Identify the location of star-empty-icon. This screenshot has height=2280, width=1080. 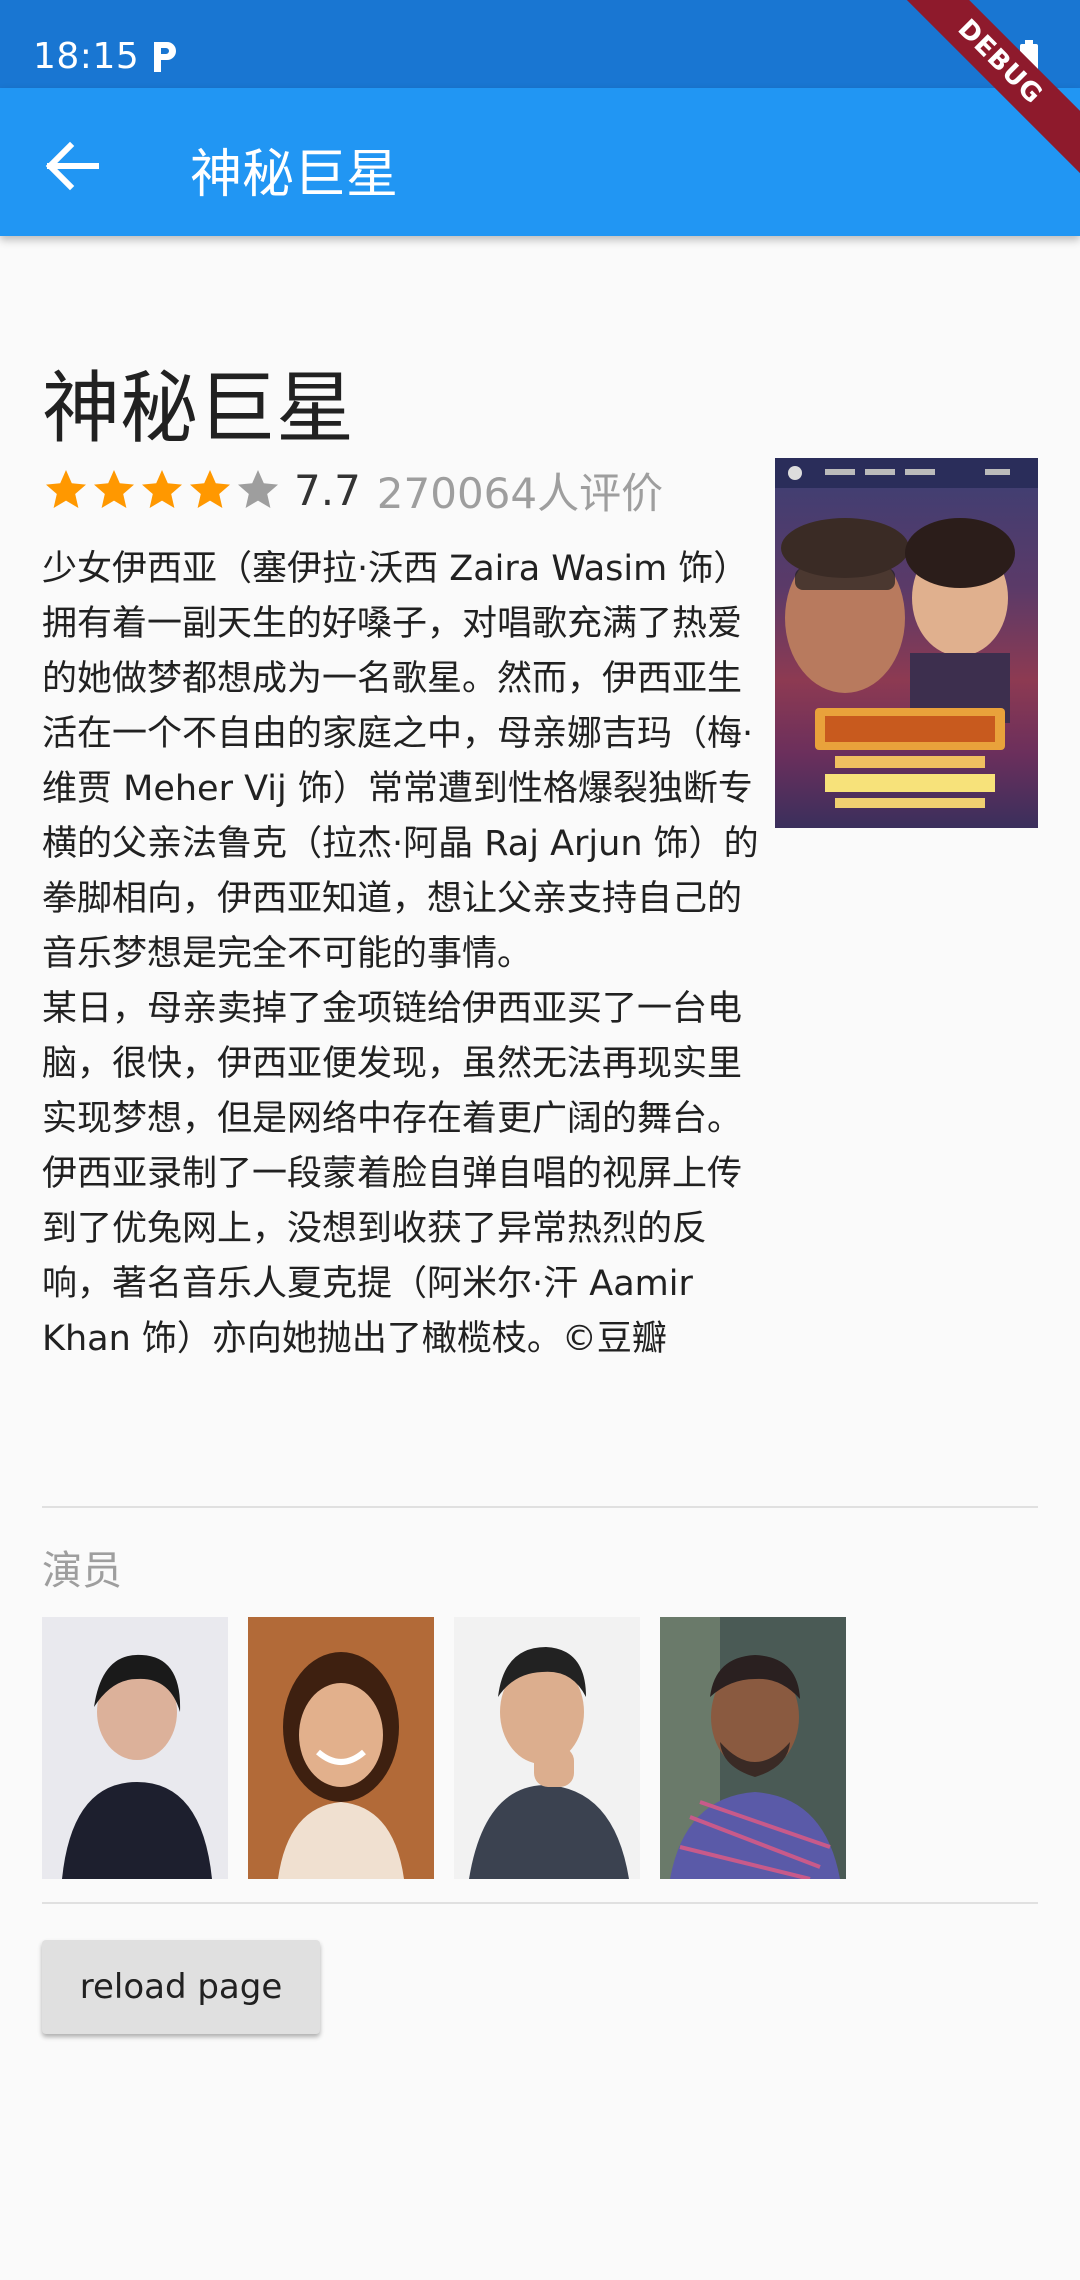
(258, 489).